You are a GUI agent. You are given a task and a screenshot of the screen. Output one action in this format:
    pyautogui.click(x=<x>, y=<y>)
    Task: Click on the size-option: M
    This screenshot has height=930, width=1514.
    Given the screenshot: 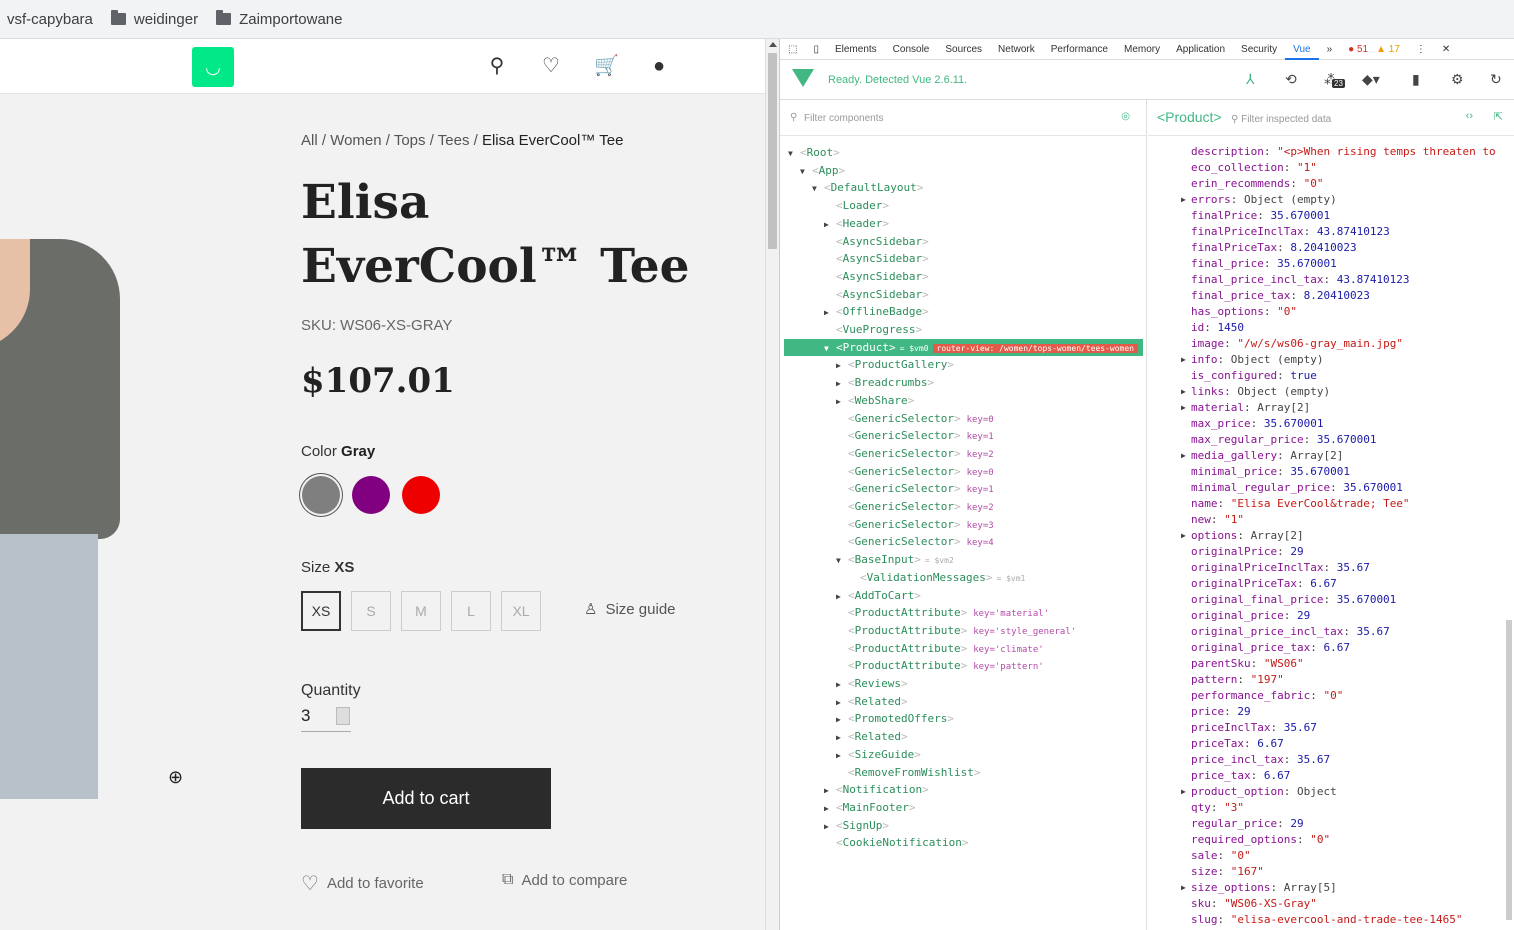 What is the action you would take?
    pyautogui.click(x=421, y=611)
    